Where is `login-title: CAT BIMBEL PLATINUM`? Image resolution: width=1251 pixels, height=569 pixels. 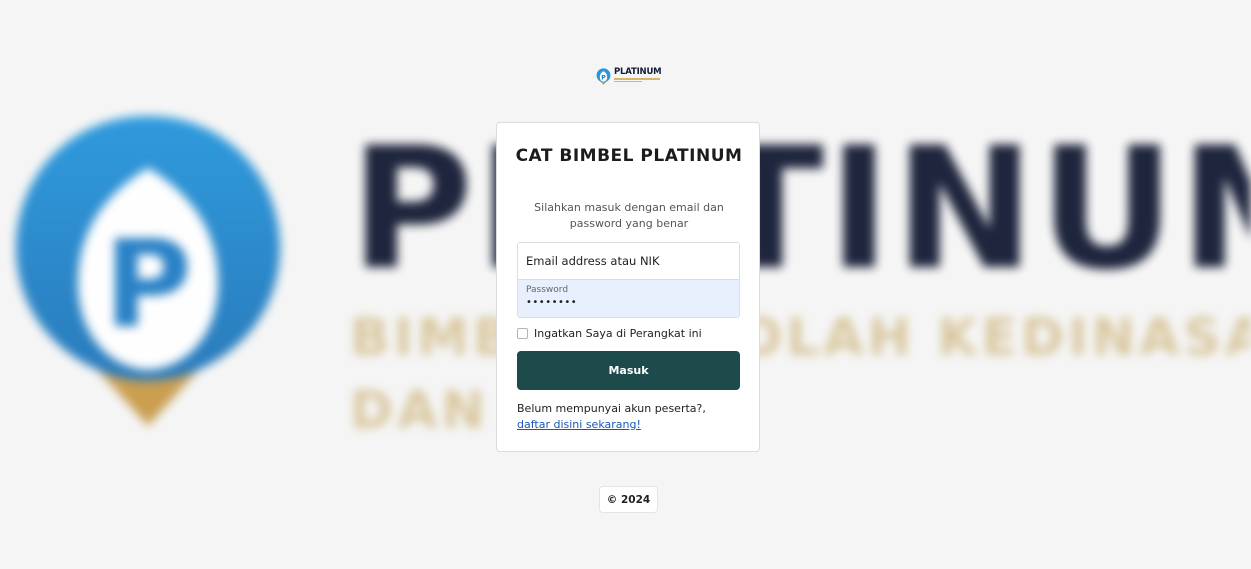
login-title: CAT BIMBEL PLATINUM is located at coordinates (629, 156).